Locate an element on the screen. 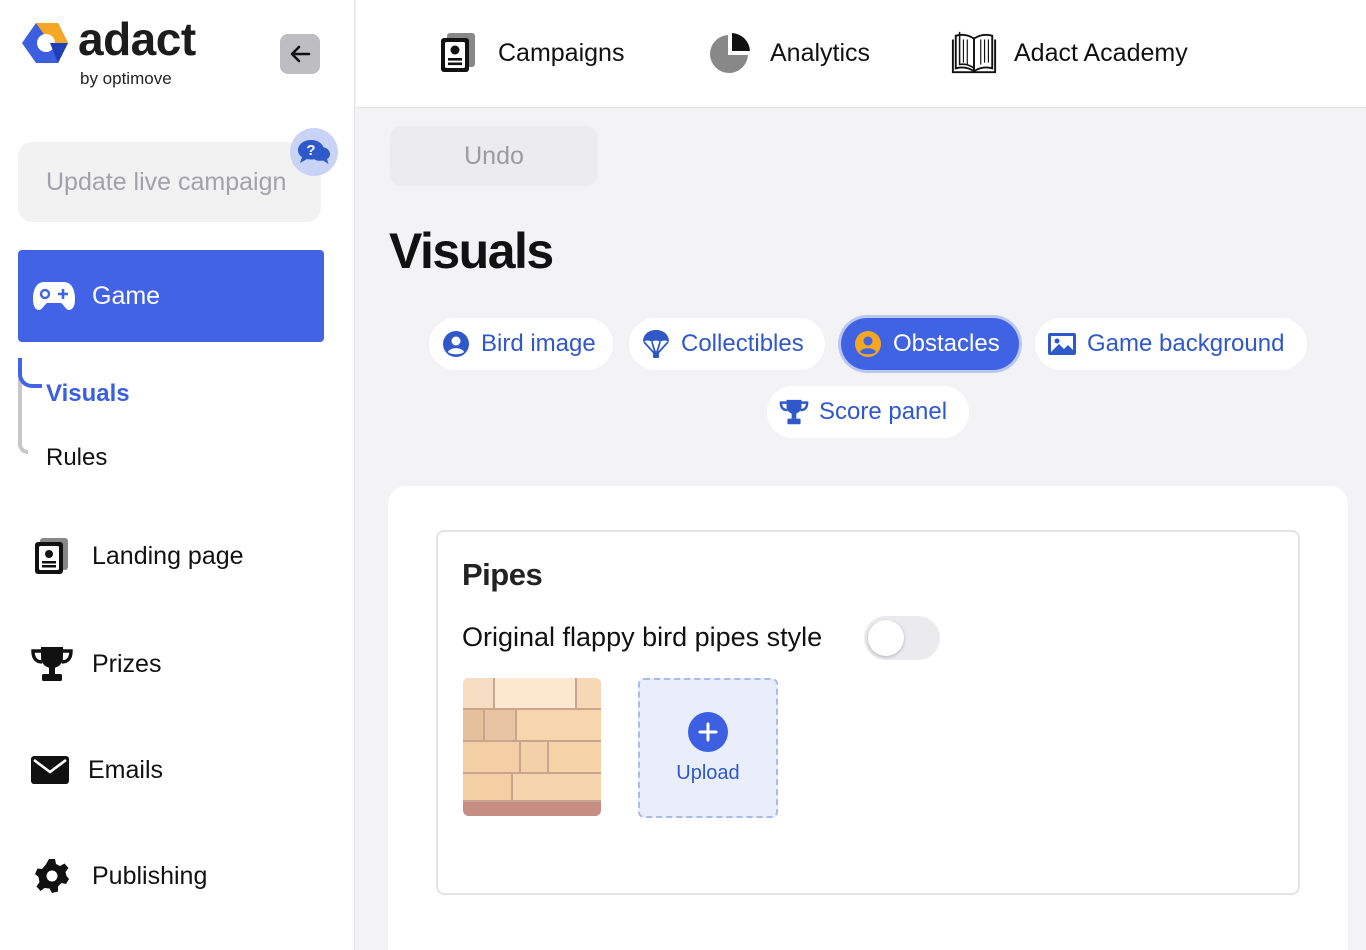  collapse-sidebar-button is located at coordinates (300, 54).